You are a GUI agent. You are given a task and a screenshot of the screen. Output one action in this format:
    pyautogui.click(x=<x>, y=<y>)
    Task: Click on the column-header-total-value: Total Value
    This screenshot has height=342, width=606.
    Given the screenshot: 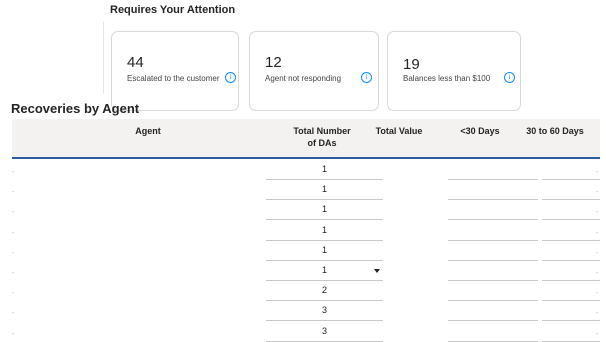 What is the action you would take?
    pyautogui.click(x=399, y=131)
    